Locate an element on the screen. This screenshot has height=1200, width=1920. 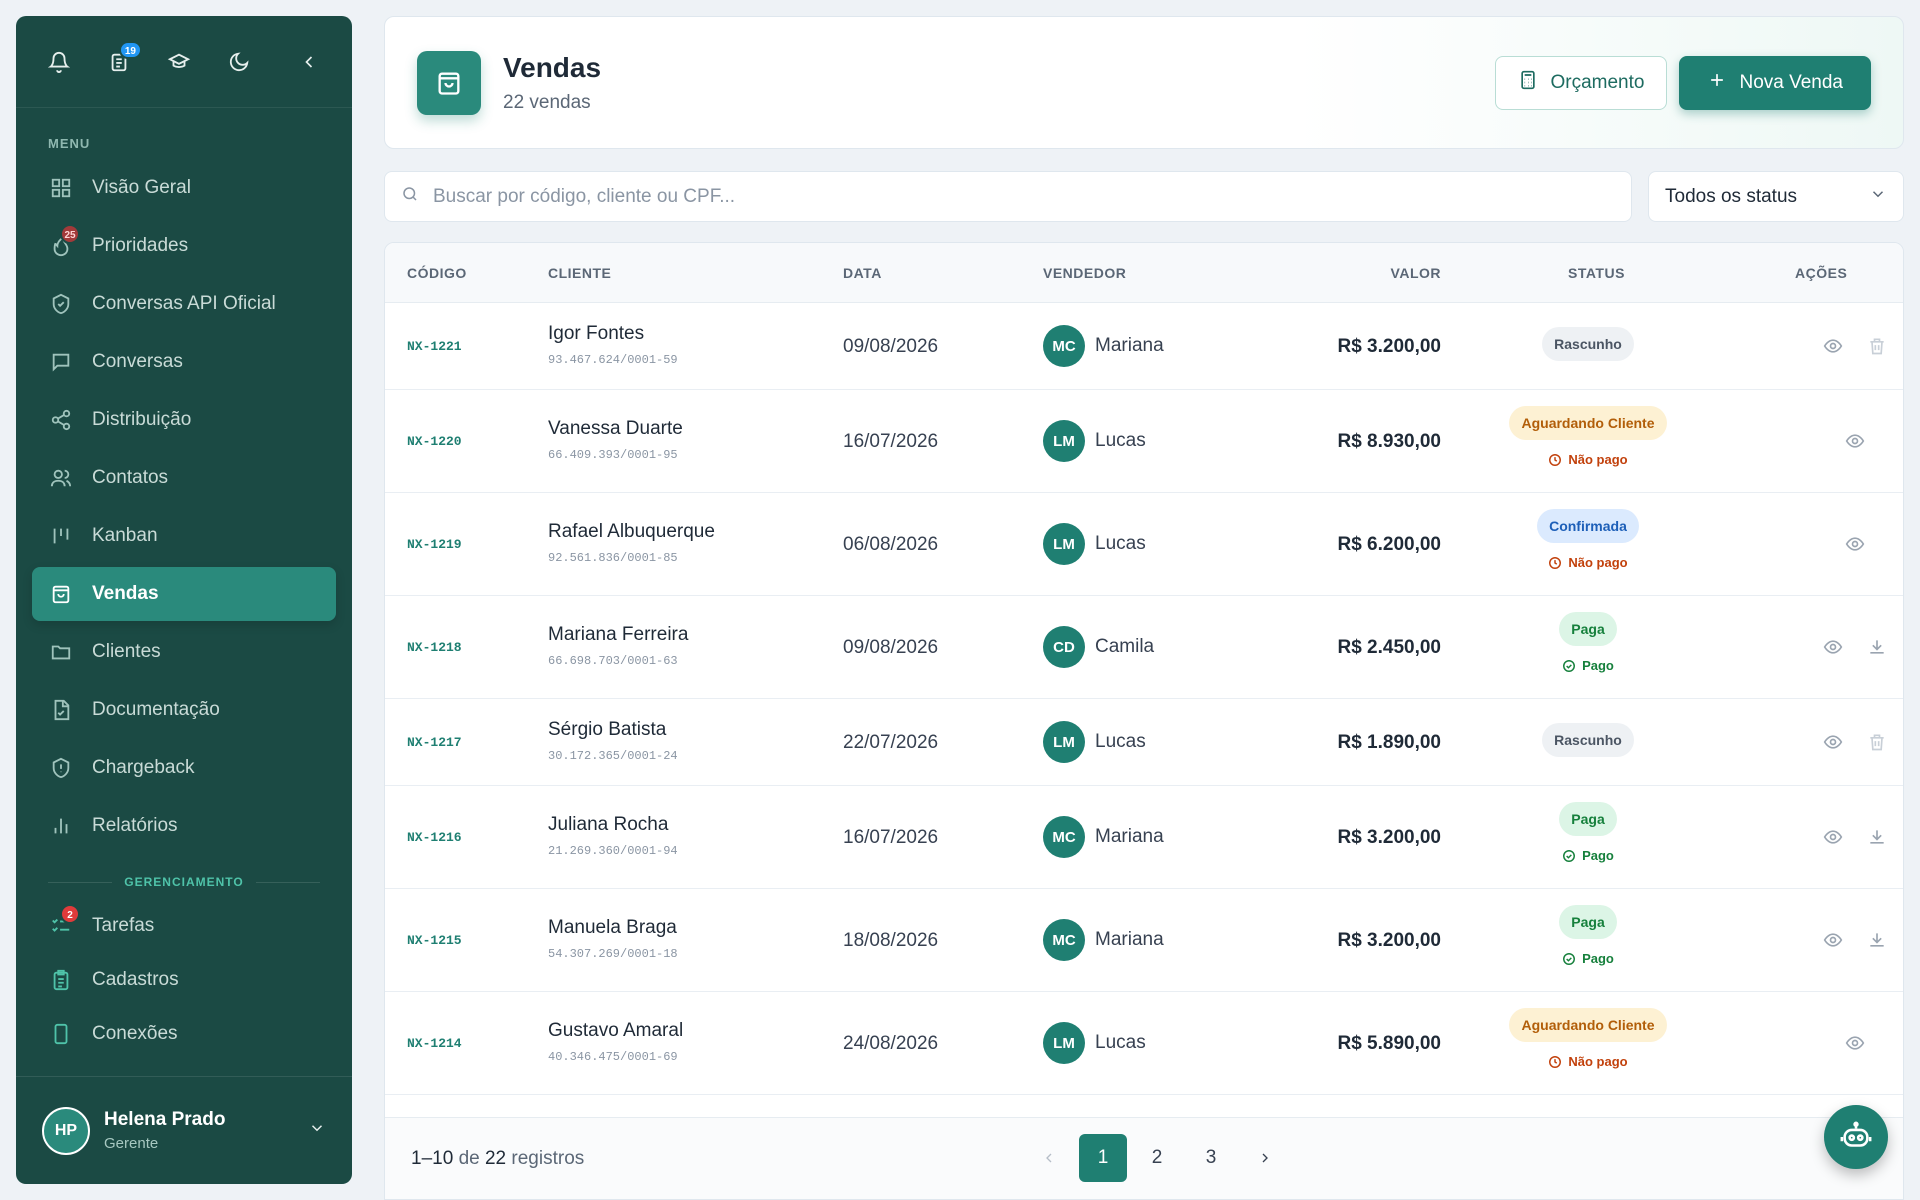
sidebar-item-label: Chargeback is located at coordinates (143, 767).